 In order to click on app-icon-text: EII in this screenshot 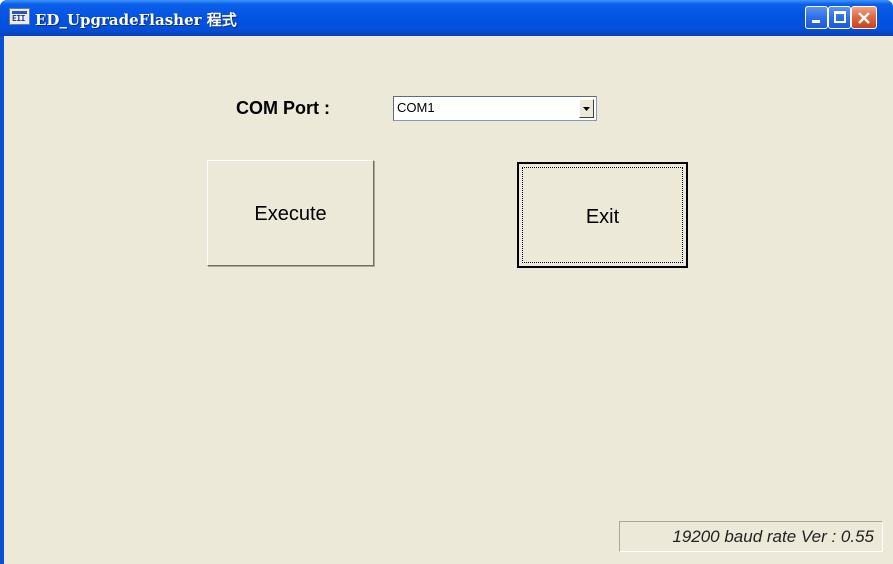, I will do `click(18, 18)`.